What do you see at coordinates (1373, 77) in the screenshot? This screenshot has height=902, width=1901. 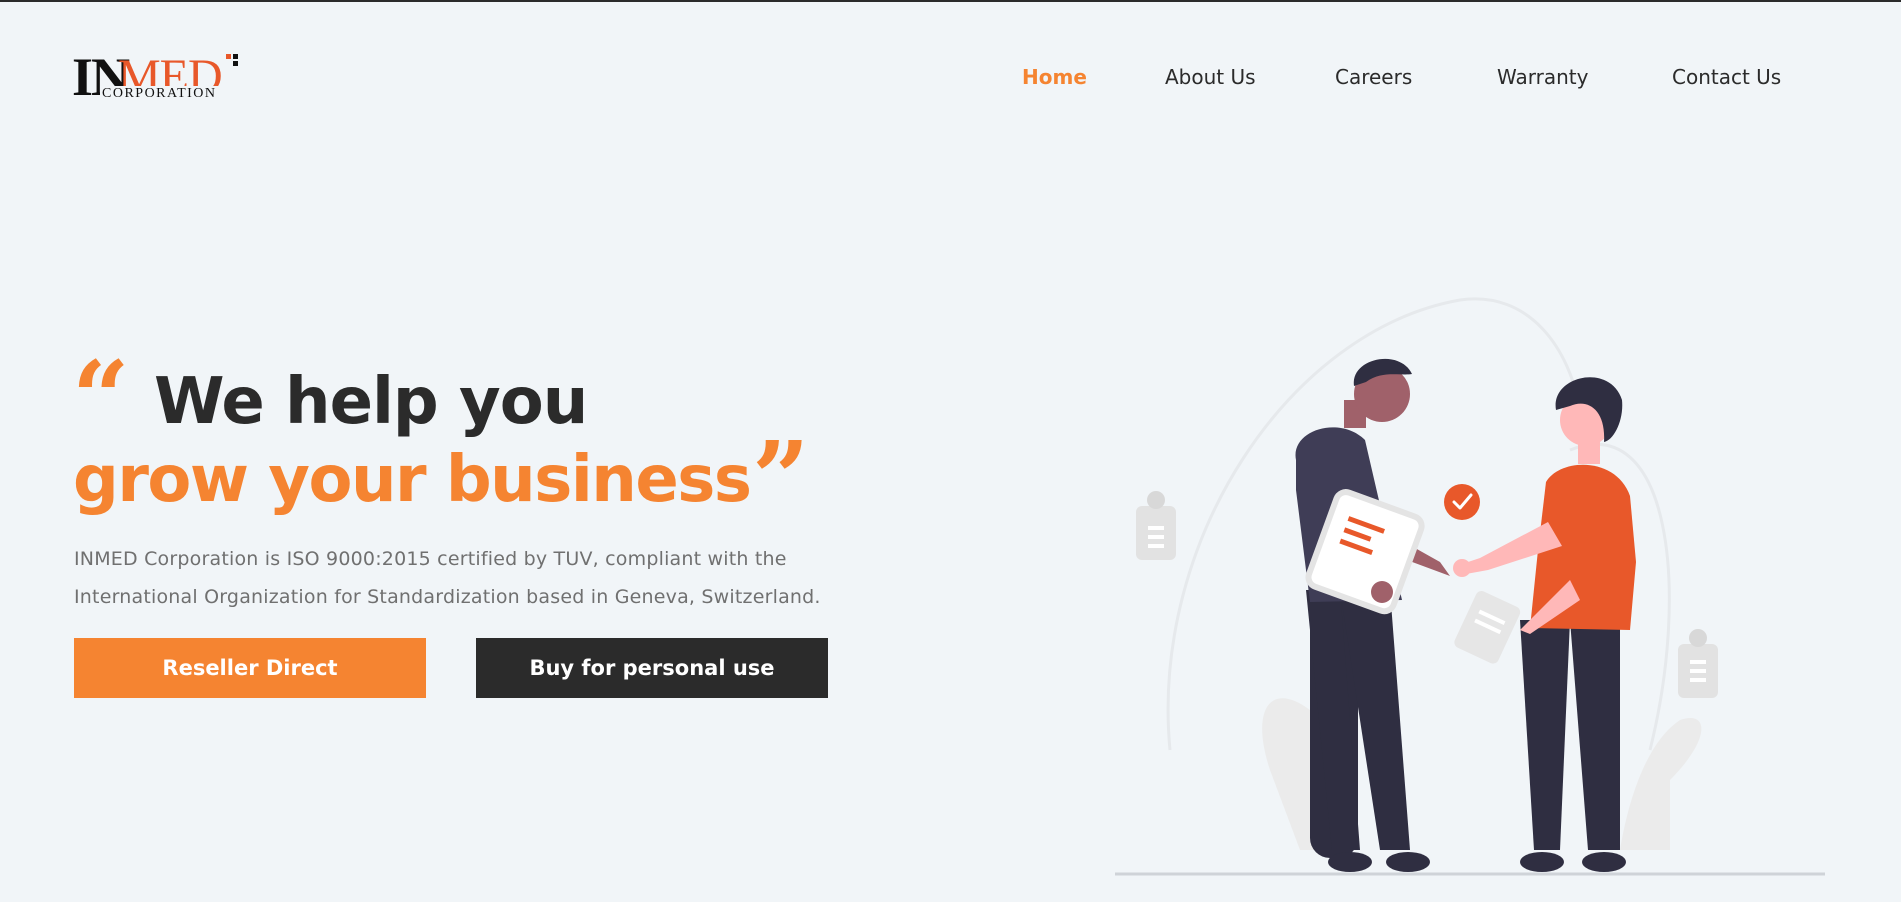 I see `nav-careers: Careers` at bounding box center [1373, 77].